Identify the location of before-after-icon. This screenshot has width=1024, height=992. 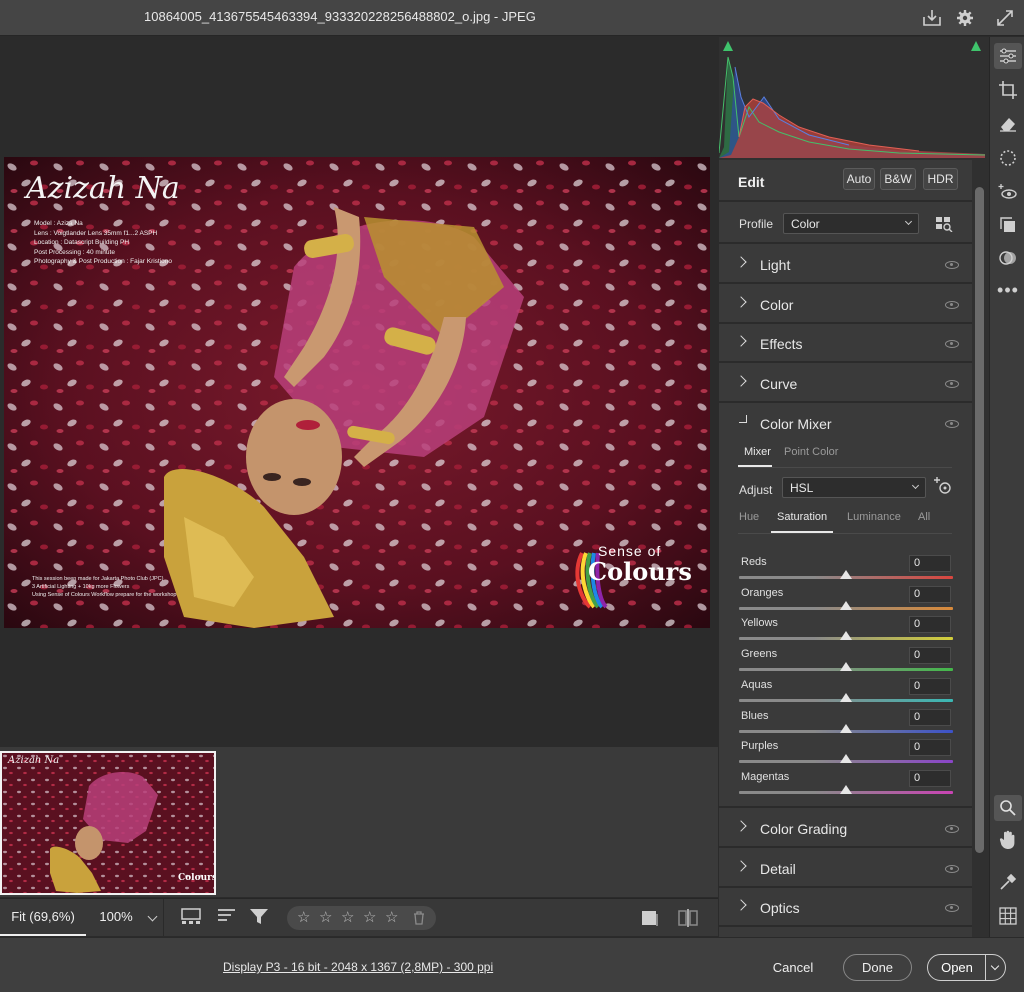
(650, 920).